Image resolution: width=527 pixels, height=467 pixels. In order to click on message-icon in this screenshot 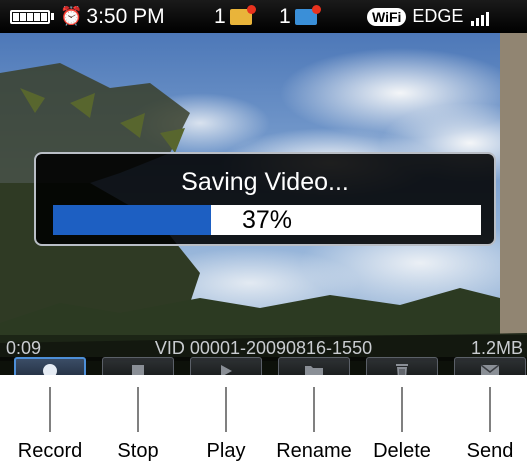, I will do `click(242, 14)`.